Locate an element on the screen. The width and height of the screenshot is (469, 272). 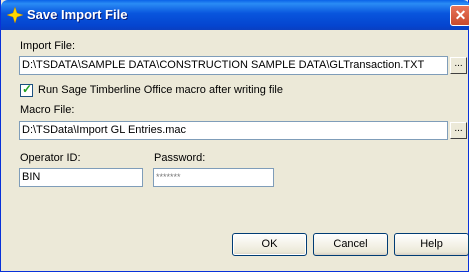
window-title: Save Import File is located at coordinates (77, 14).